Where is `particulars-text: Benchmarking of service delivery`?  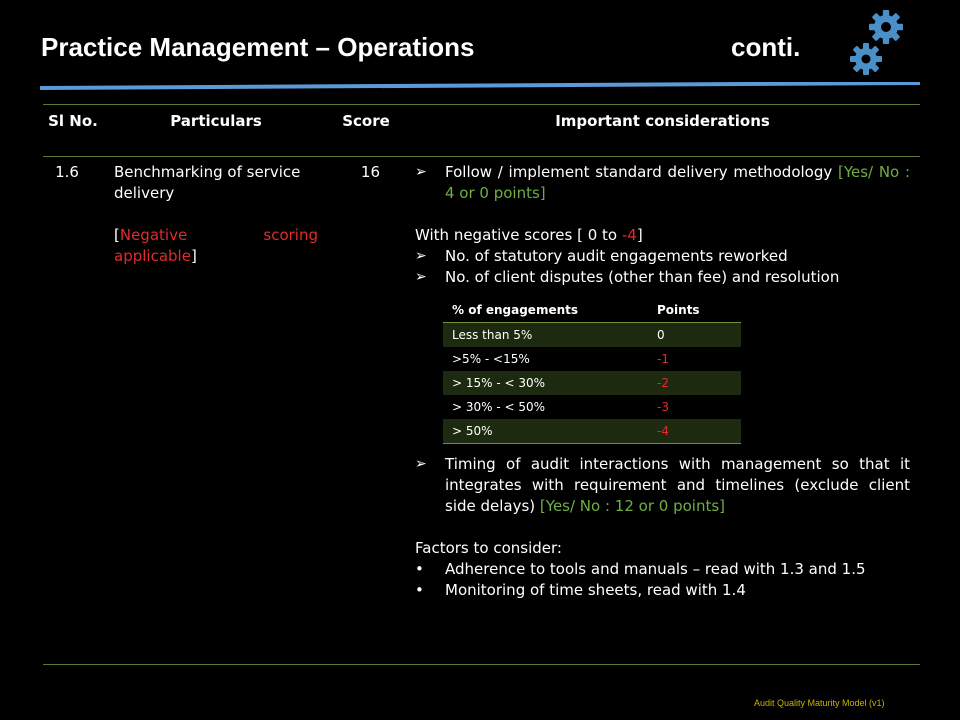 particulars-text: Benchmarking of service delivery is located at coordinates (207, 182).